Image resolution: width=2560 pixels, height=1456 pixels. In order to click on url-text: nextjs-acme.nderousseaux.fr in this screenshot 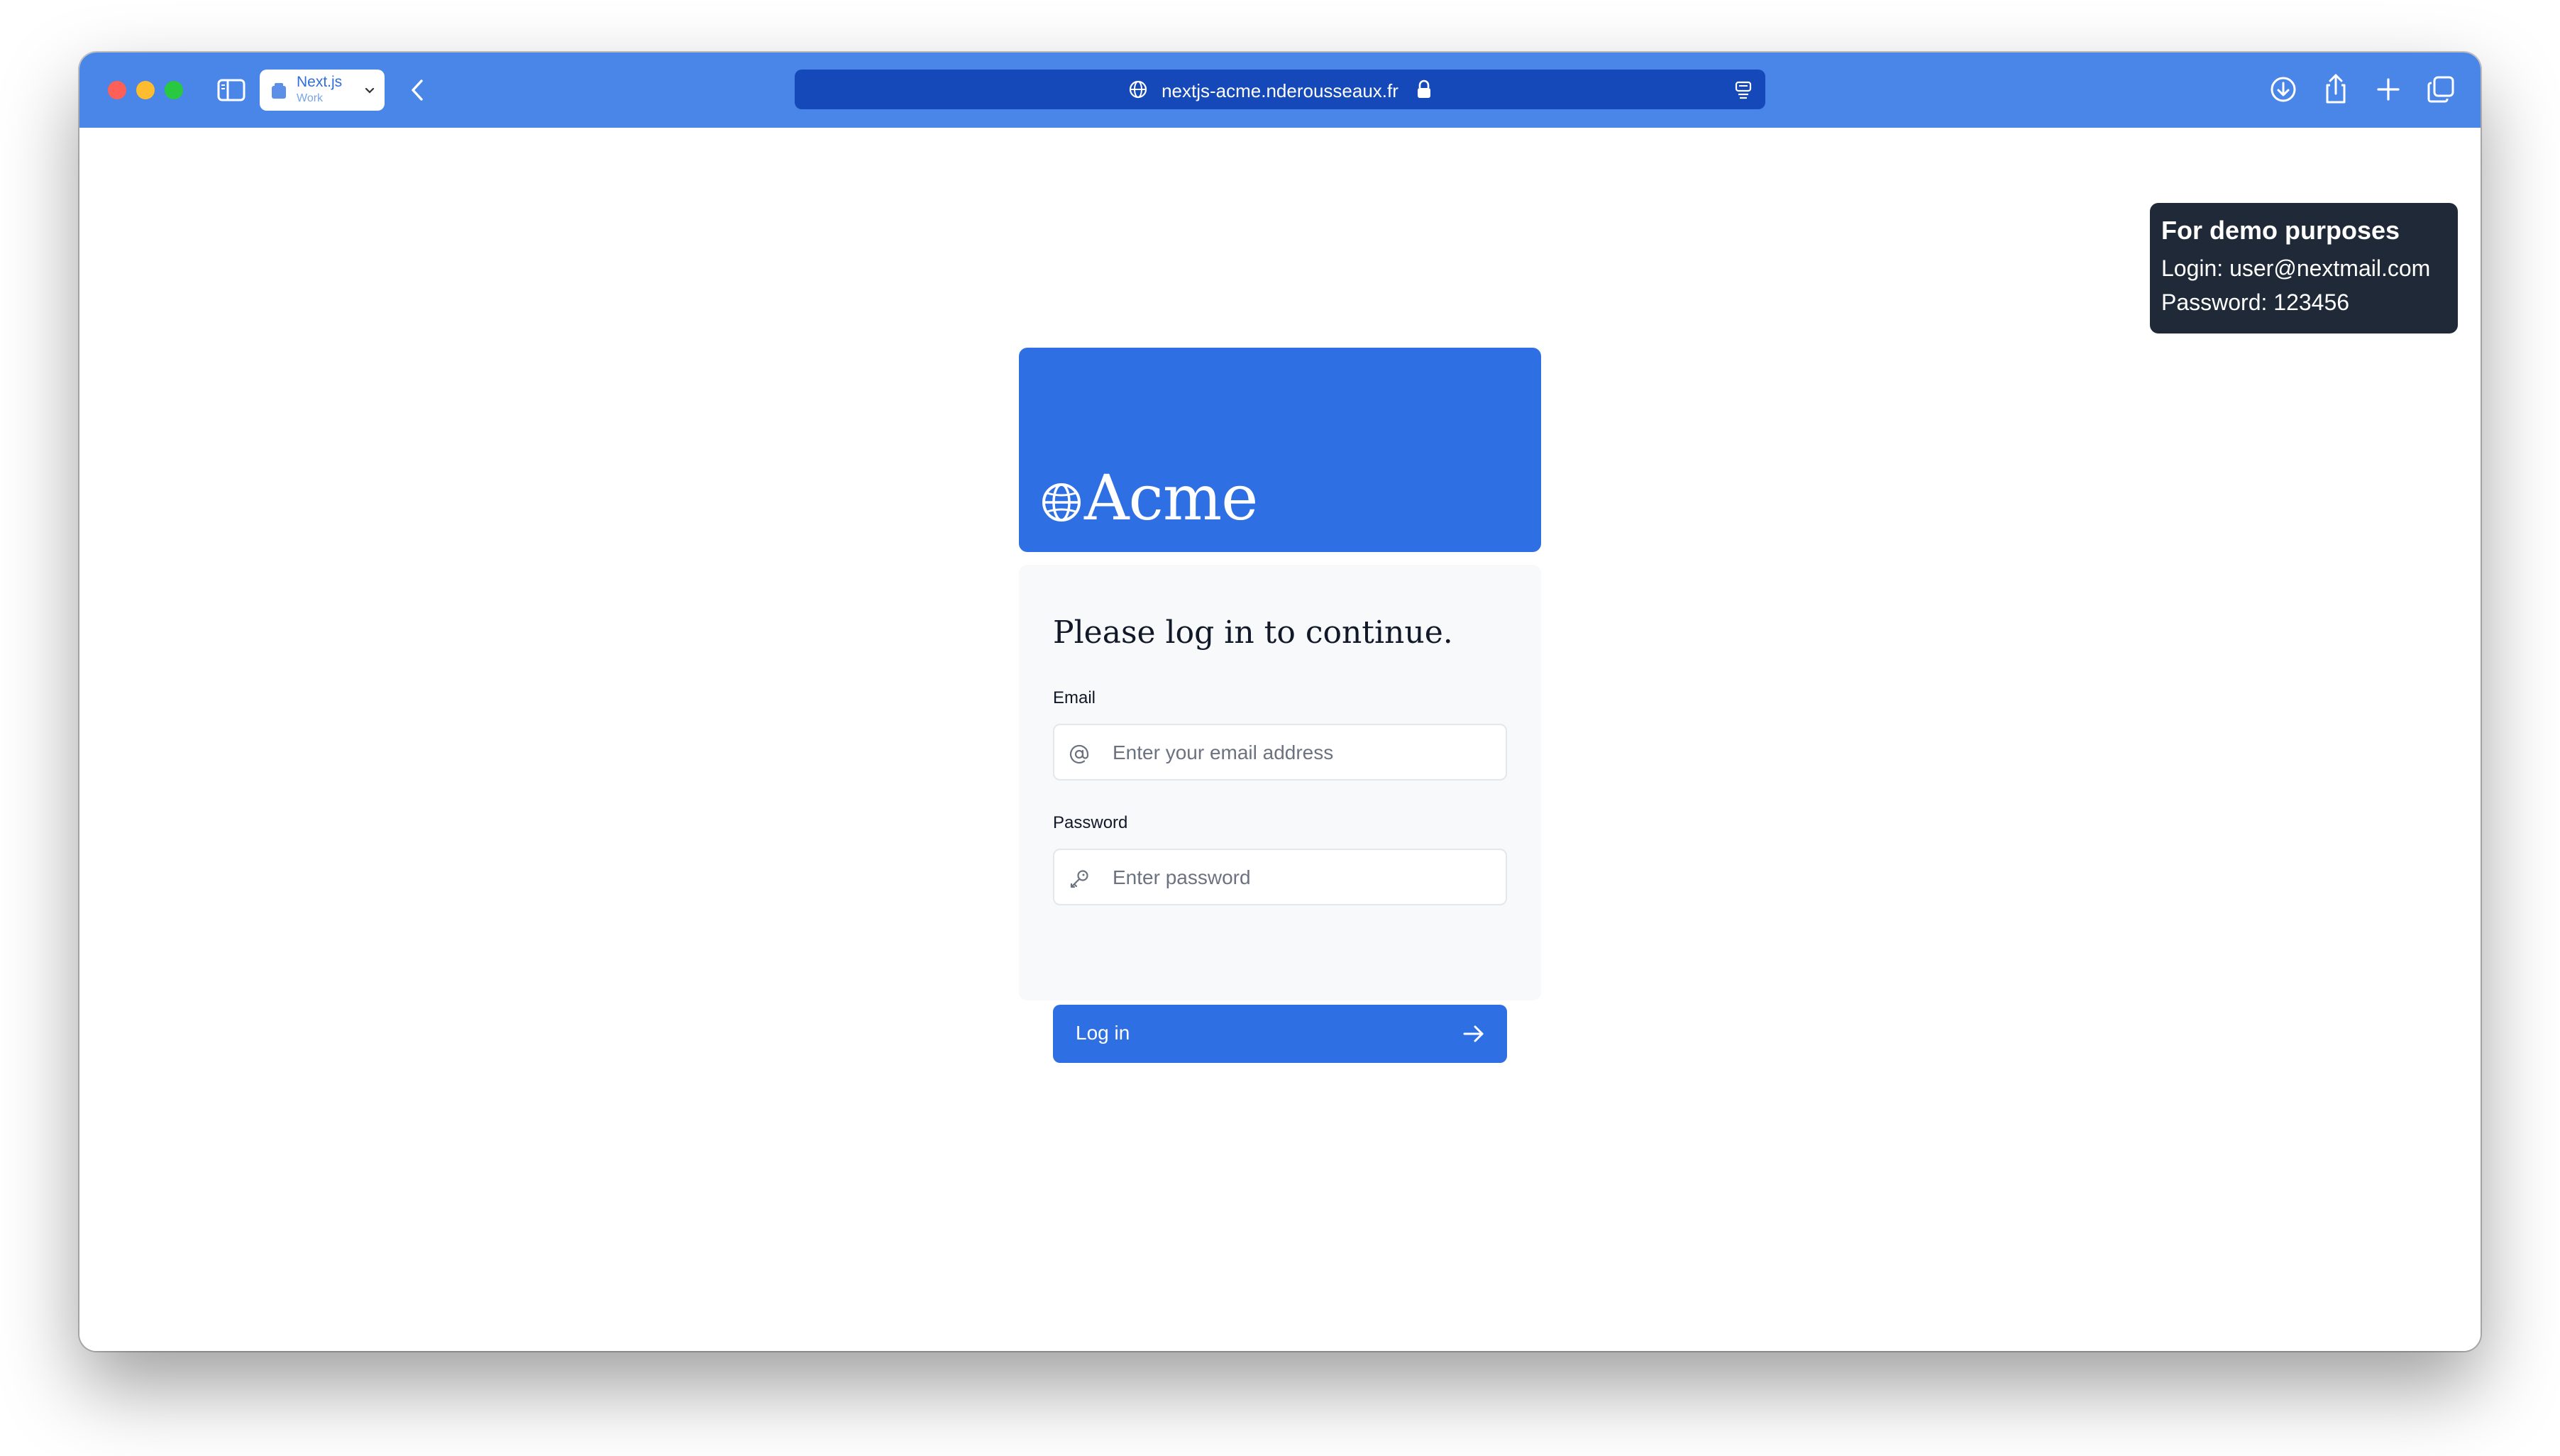, I will do `click(1280, 90)`.